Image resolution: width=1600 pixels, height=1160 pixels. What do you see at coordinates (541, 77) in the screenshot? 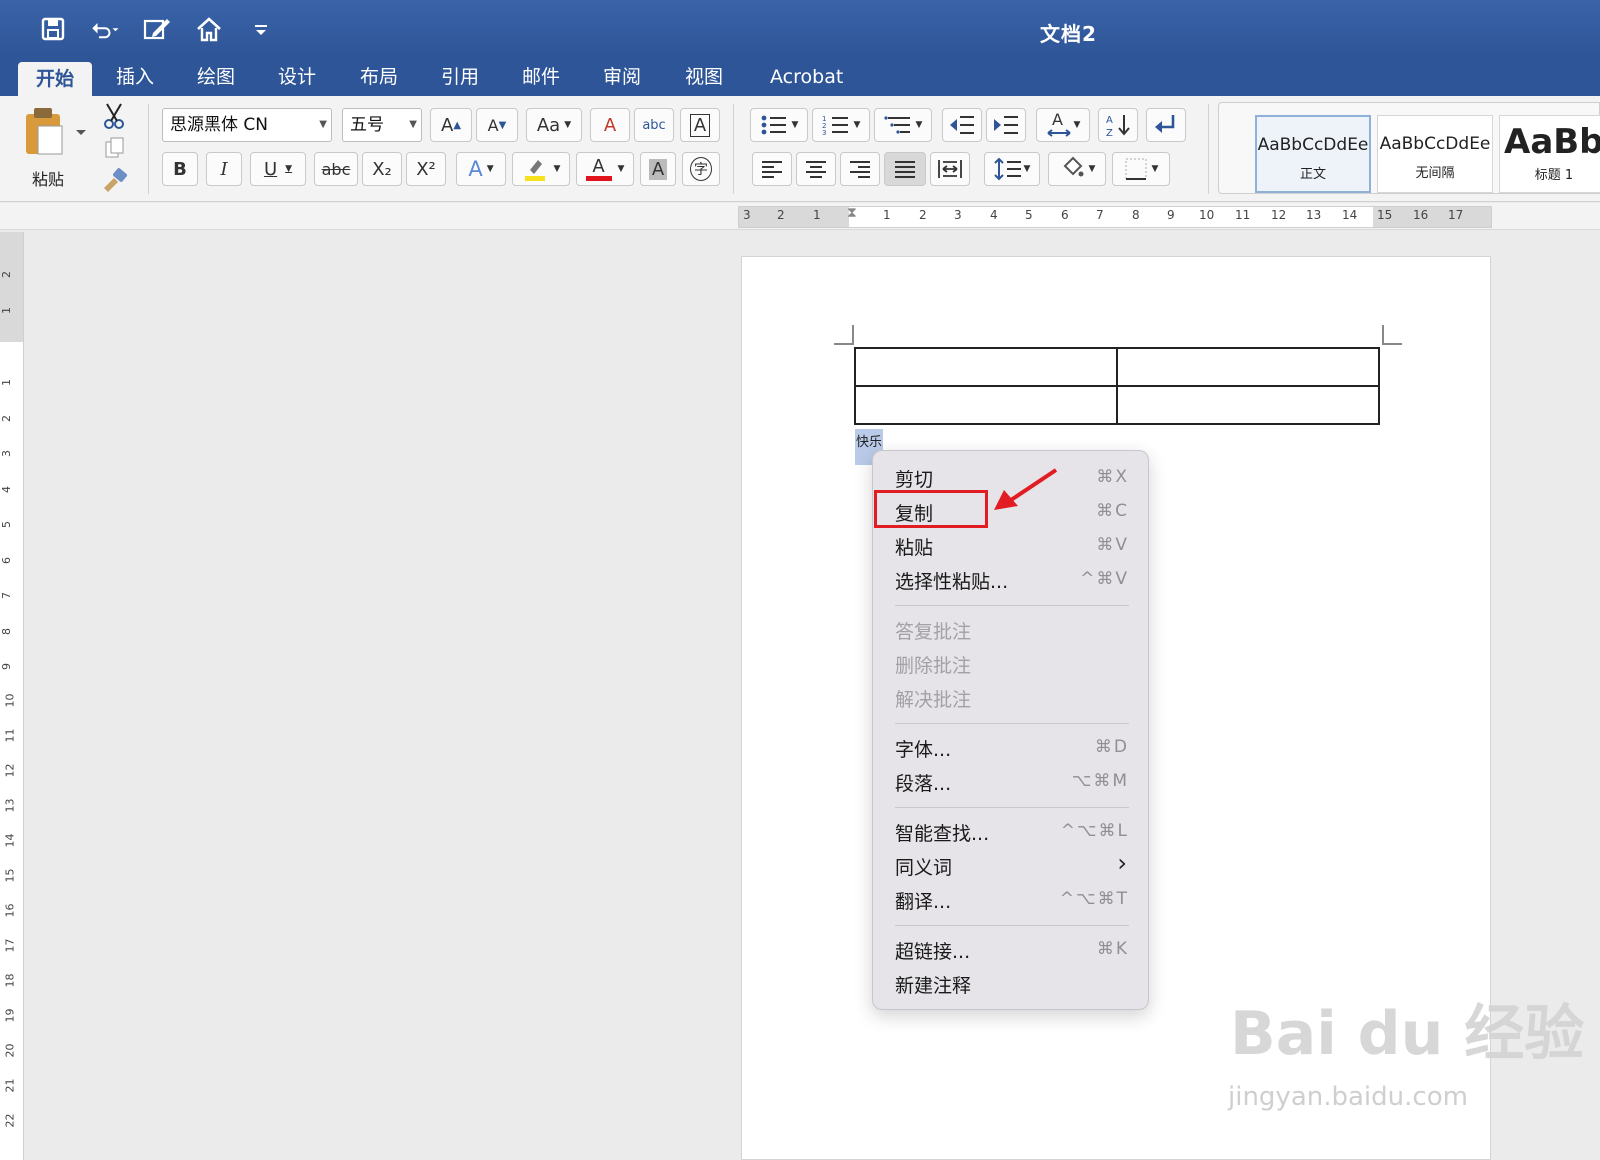
I see `tab-mailings: 邮件` at bounding box center [541, 77].